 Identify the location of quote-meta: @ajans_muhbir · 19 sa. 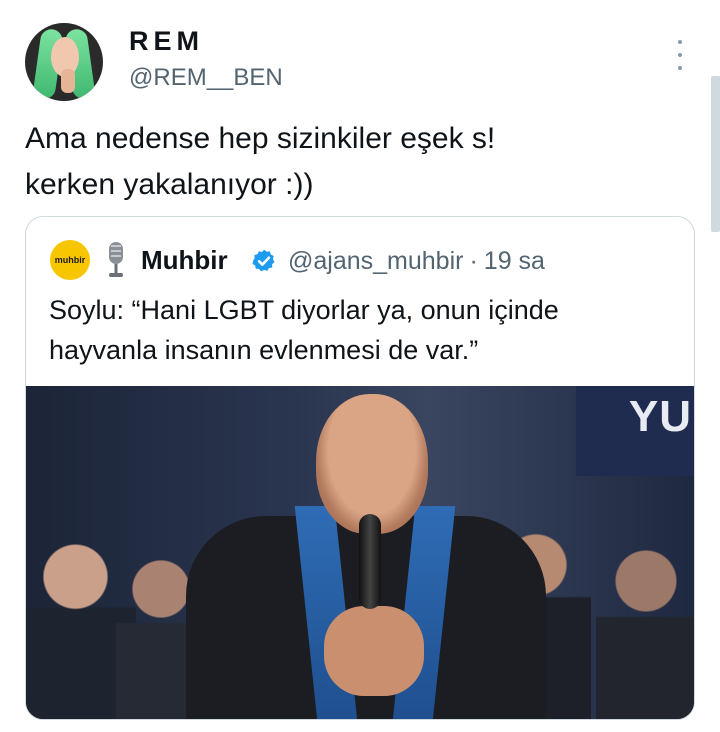
(416, 261).